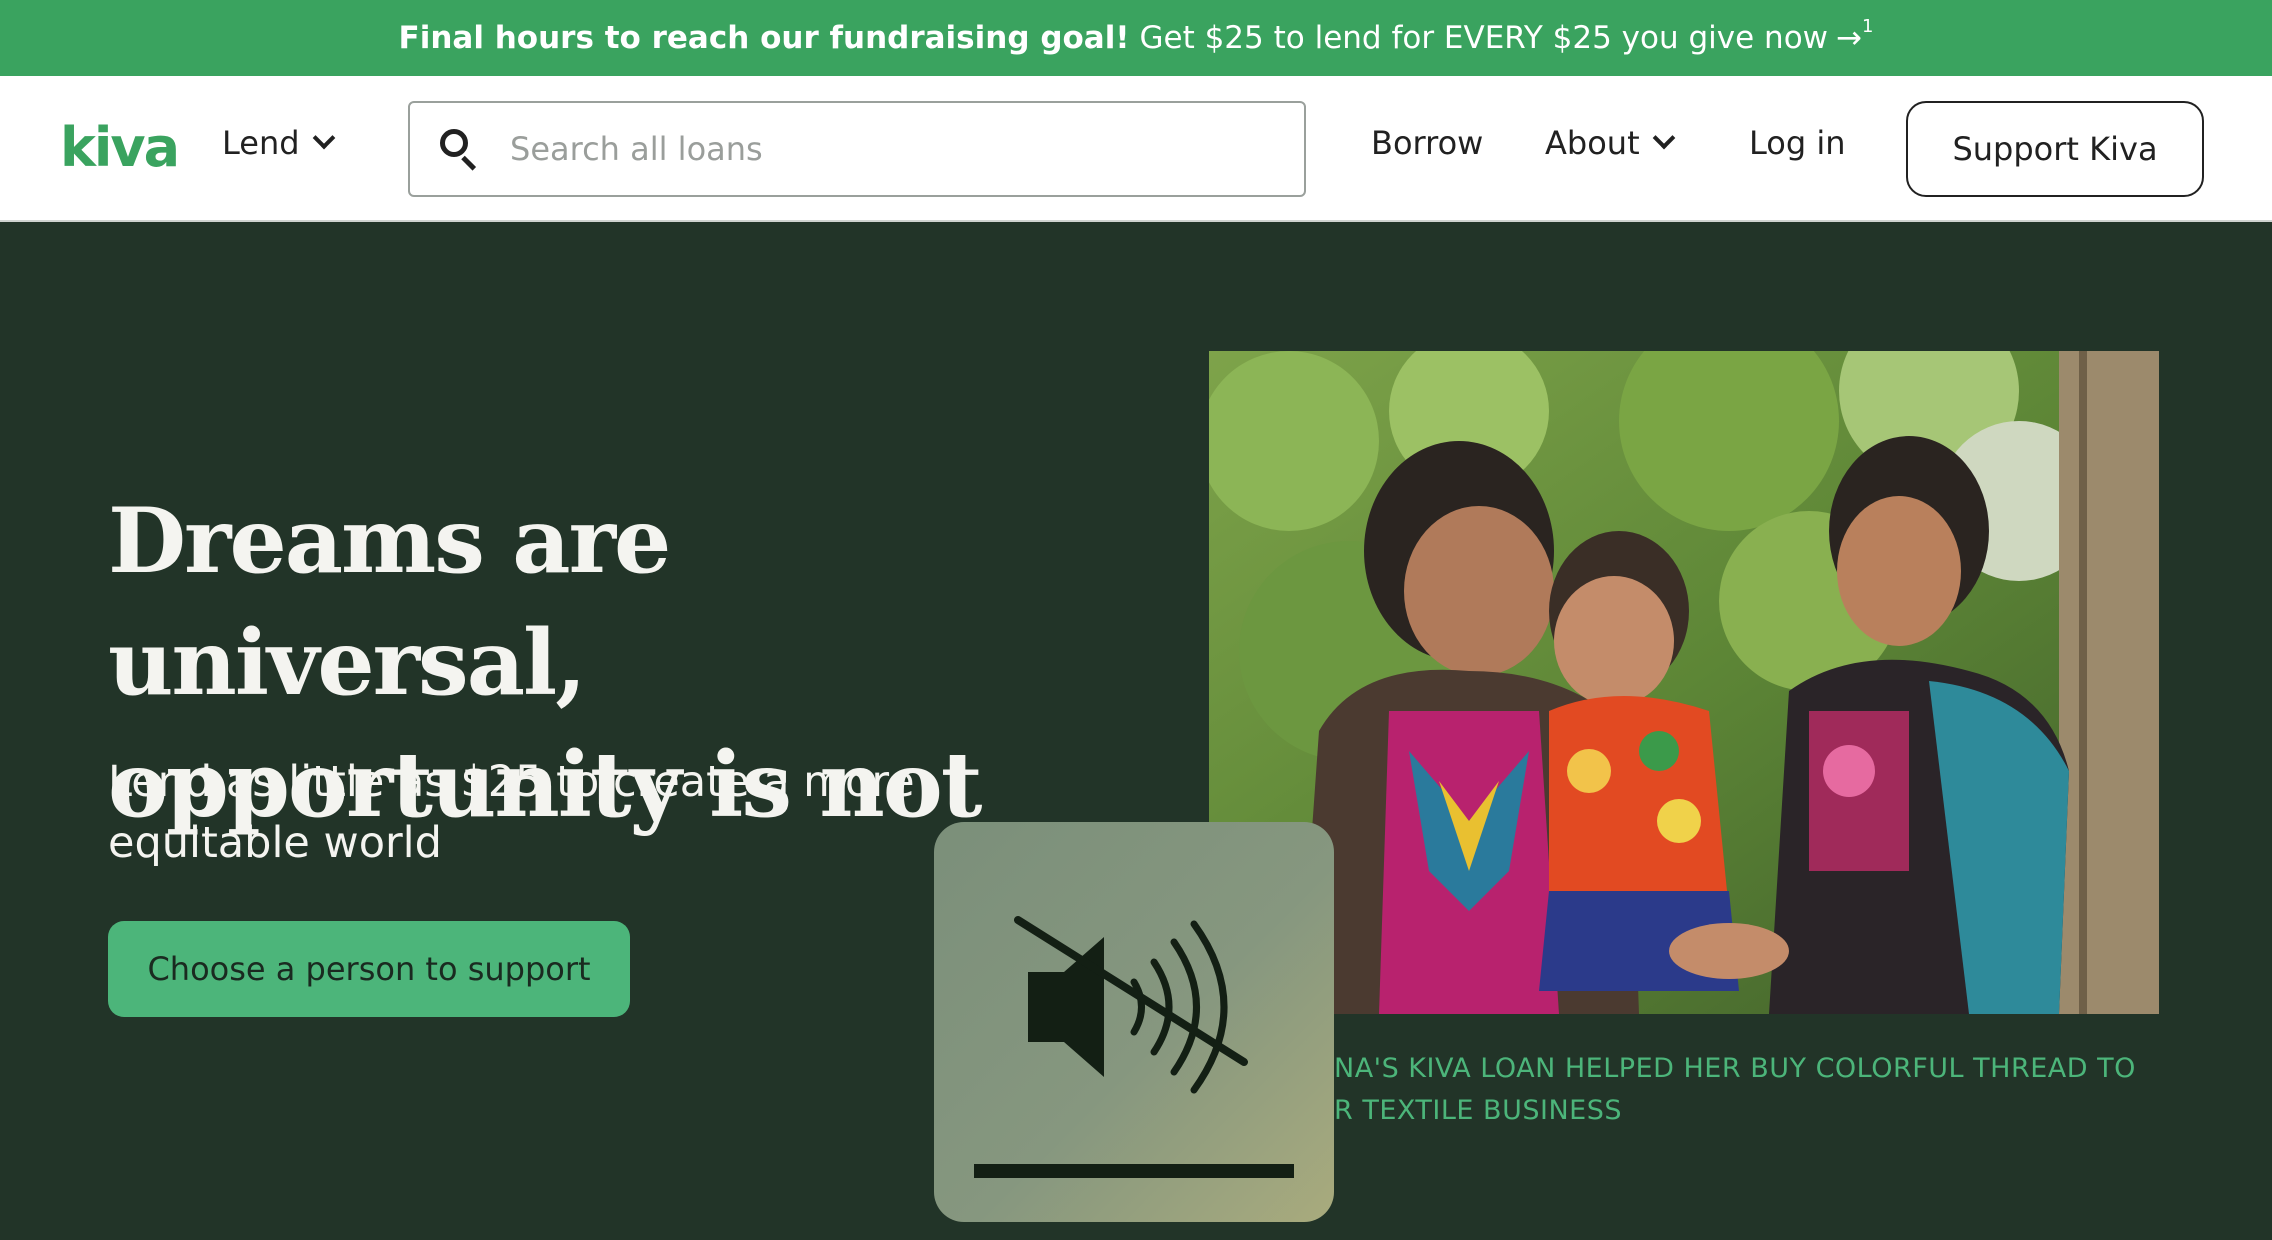  What do you see at coordinates (261, 143) in the screenshot?
I see `nav-lend-label: Lend` at bounding box center [261, 143].